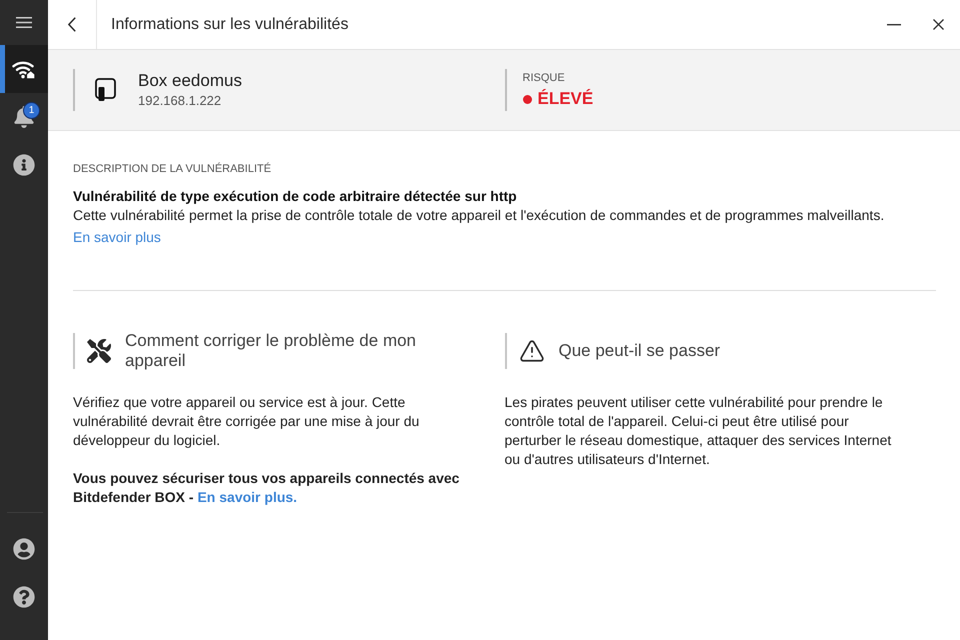 Image resolution: width=960 pixels, height=640 pixels. I want to click on learn-more-link: En savoir plus, so click(117, 237).